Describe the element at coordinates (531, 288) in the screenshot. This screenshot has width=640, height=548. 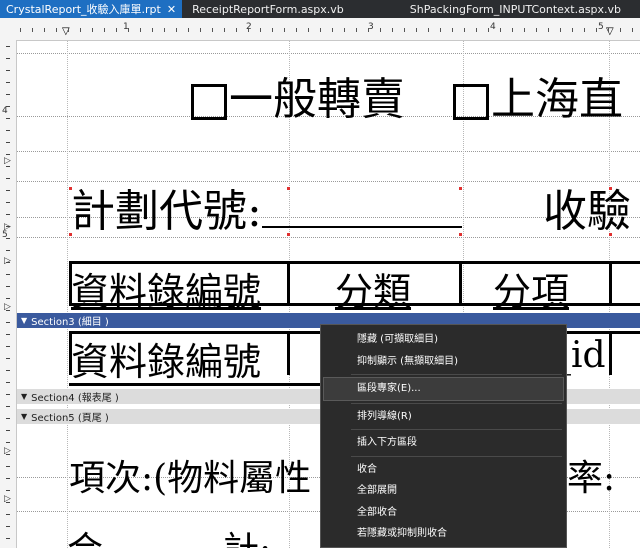
I see `col-item: 分項` at that location.